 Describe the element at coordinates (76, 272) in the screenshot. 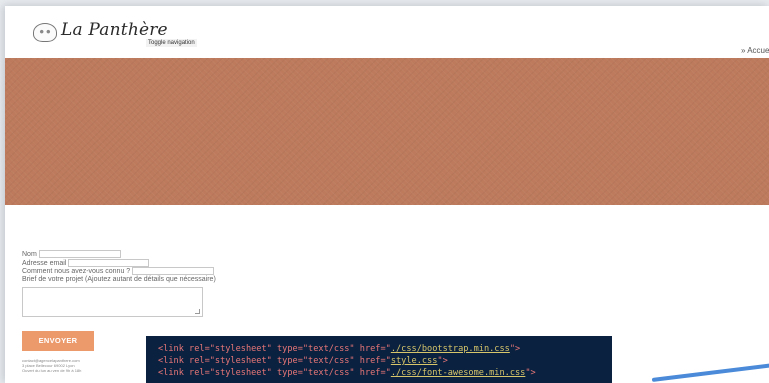

I see `source-label: Comment nous avez-vous connu ?` at that location.